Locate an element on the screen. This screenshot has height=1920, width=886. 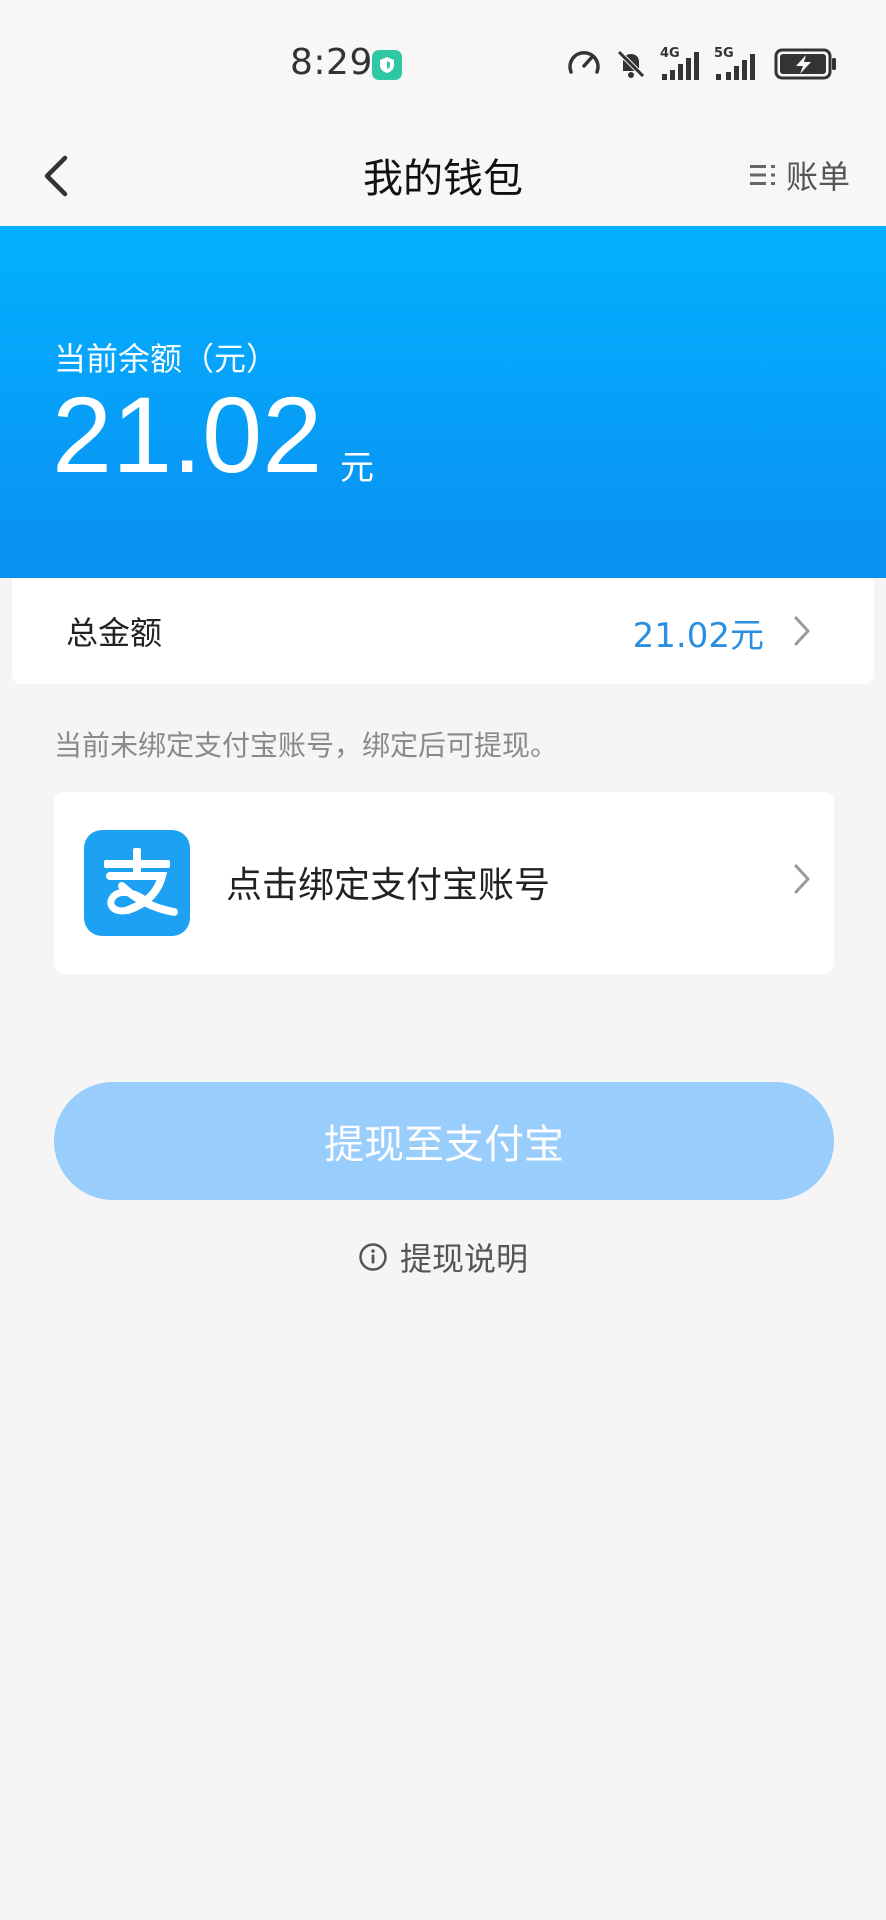
withdraw-info-link: 提现说明 is located at coordinates (443, 1257).